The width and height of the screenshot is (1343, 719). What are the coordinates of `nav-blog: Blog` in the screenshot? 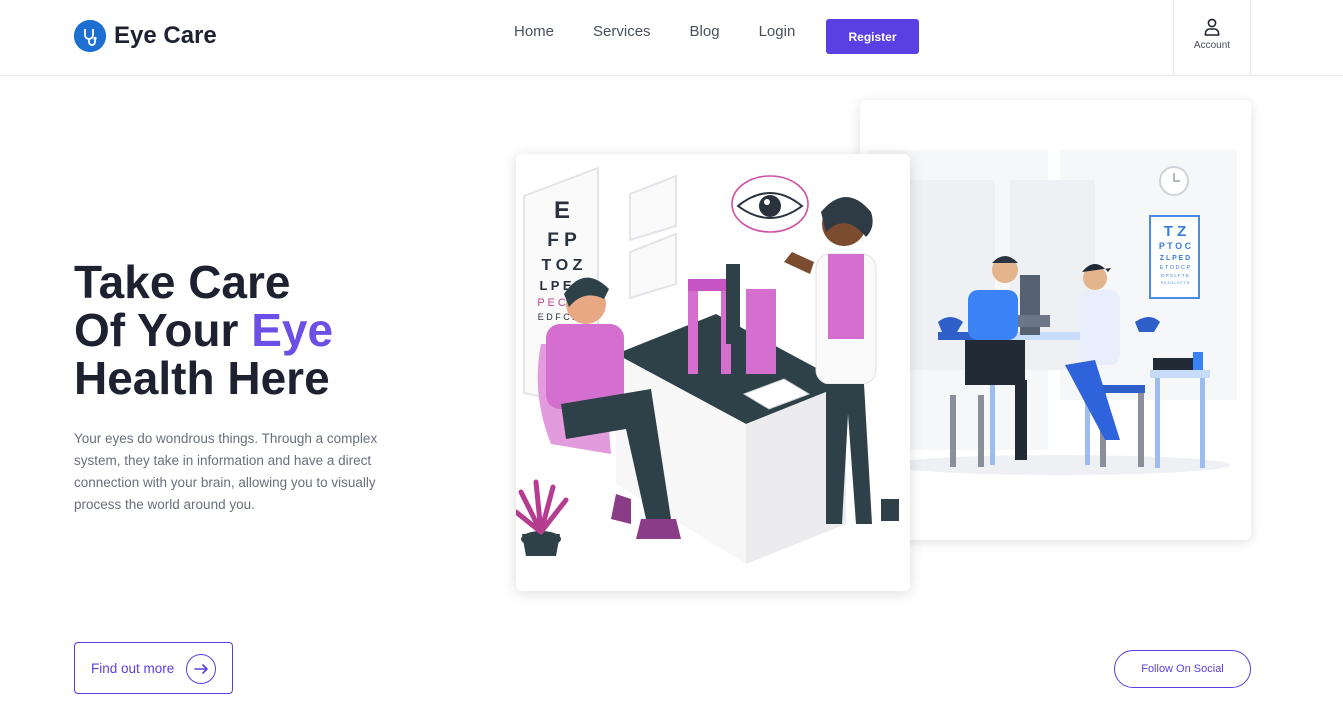 It's located at (705, 32).